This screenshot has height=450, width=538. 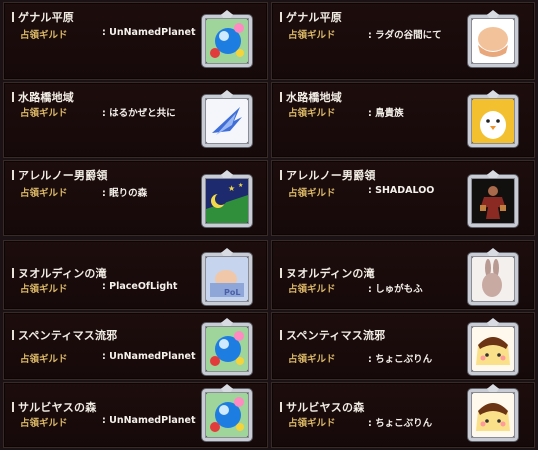 What do you see at coordinates (232, 292) in the screenshot?
I see `svg-text: PoL` at bounding box center [232, 292].